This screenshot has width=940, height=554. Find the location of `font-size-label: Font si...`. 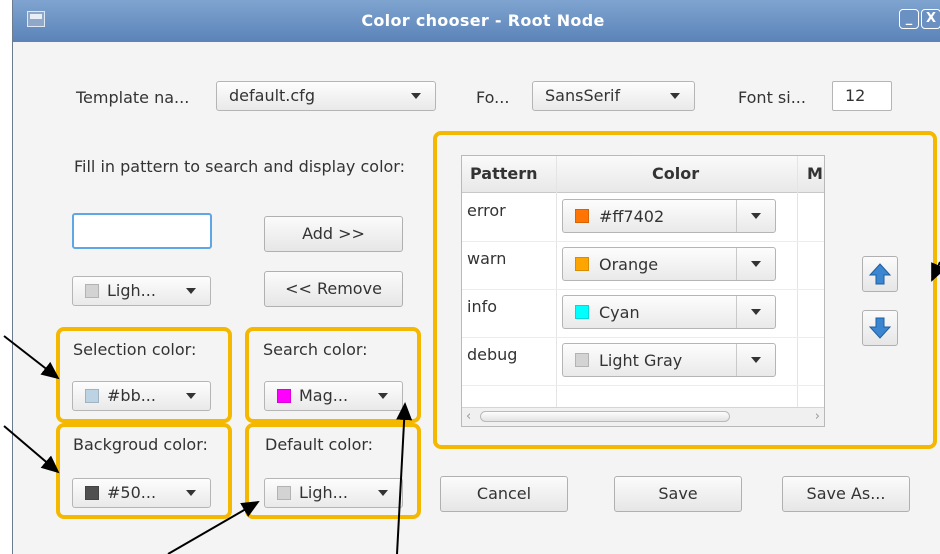

font-size-label: Font si... is located at coordinates (772, 97).